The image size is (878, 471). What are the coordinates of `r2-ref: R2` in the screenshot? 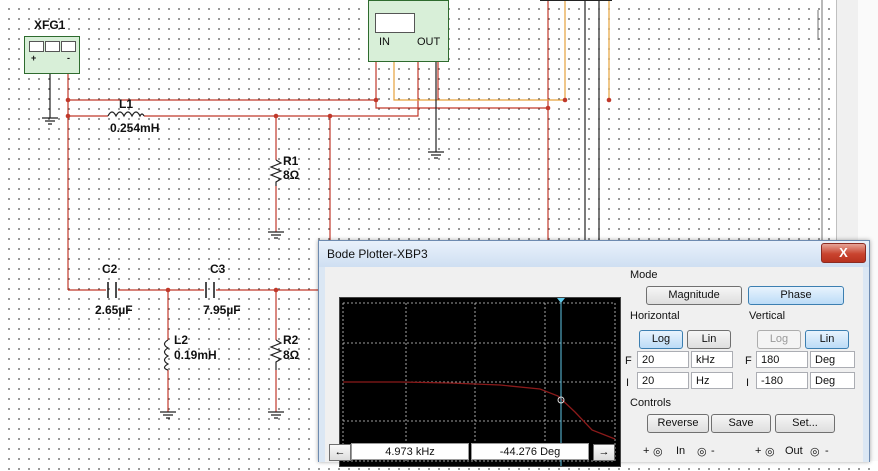 It's located at (291, 340).